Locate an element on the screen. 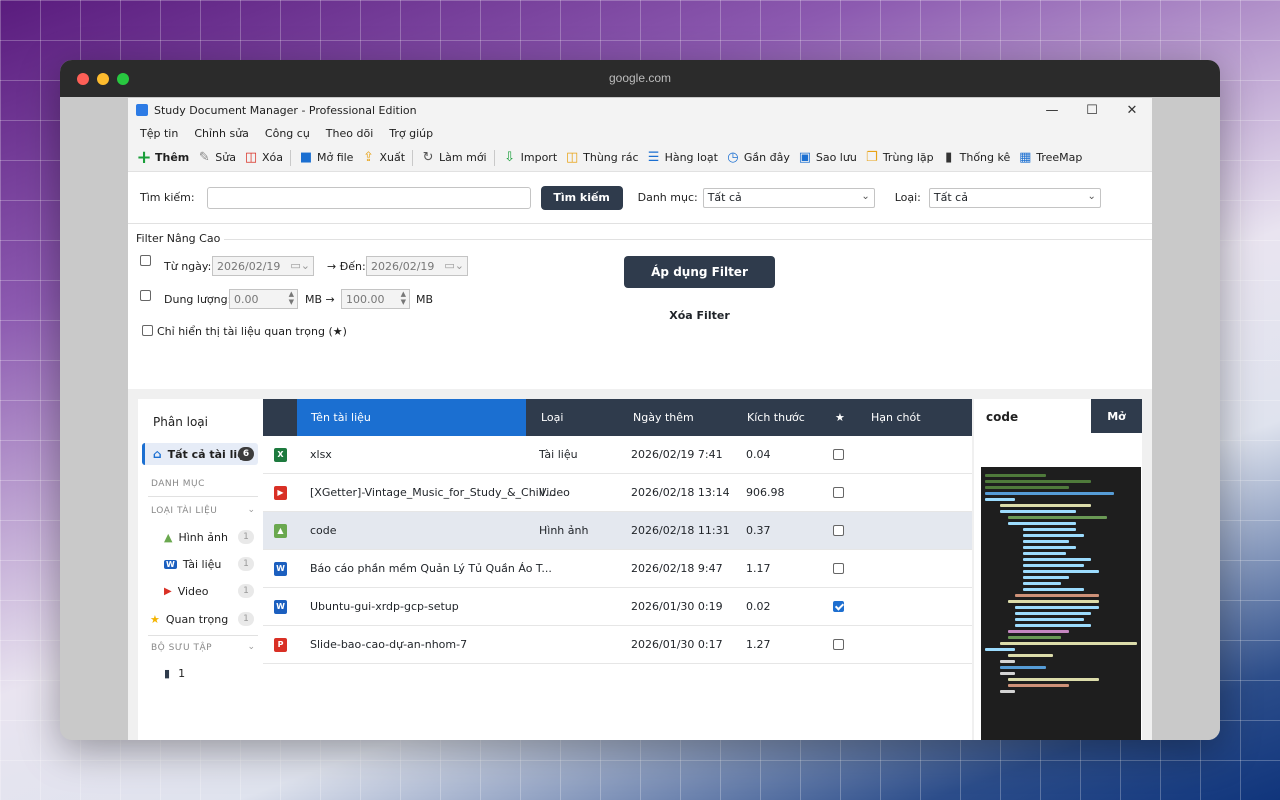 The width and height of the screenshot is (1280, 800). maximize-icon: ☐ is located at coordinates (1092, 110).